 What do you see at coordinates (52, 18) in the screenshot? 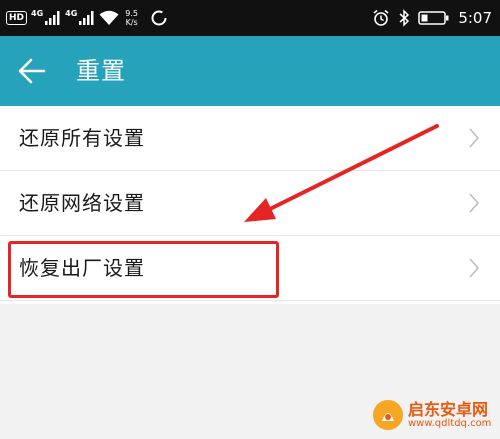
I see `signal-icon` at bounding box center [52, 18].